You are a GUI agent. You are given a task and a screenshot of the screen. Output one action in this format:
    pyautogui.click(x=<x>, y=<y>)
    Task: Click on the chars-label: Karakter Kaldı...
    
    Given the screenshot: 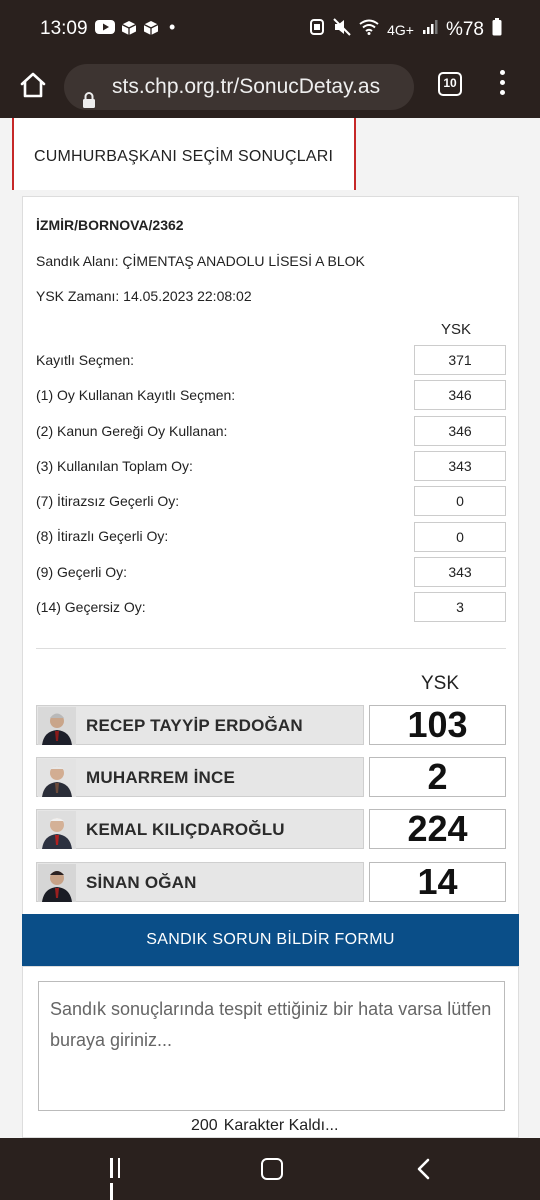 What is the action you would take?
    pyautogui.click(x=281, y=1125)
    